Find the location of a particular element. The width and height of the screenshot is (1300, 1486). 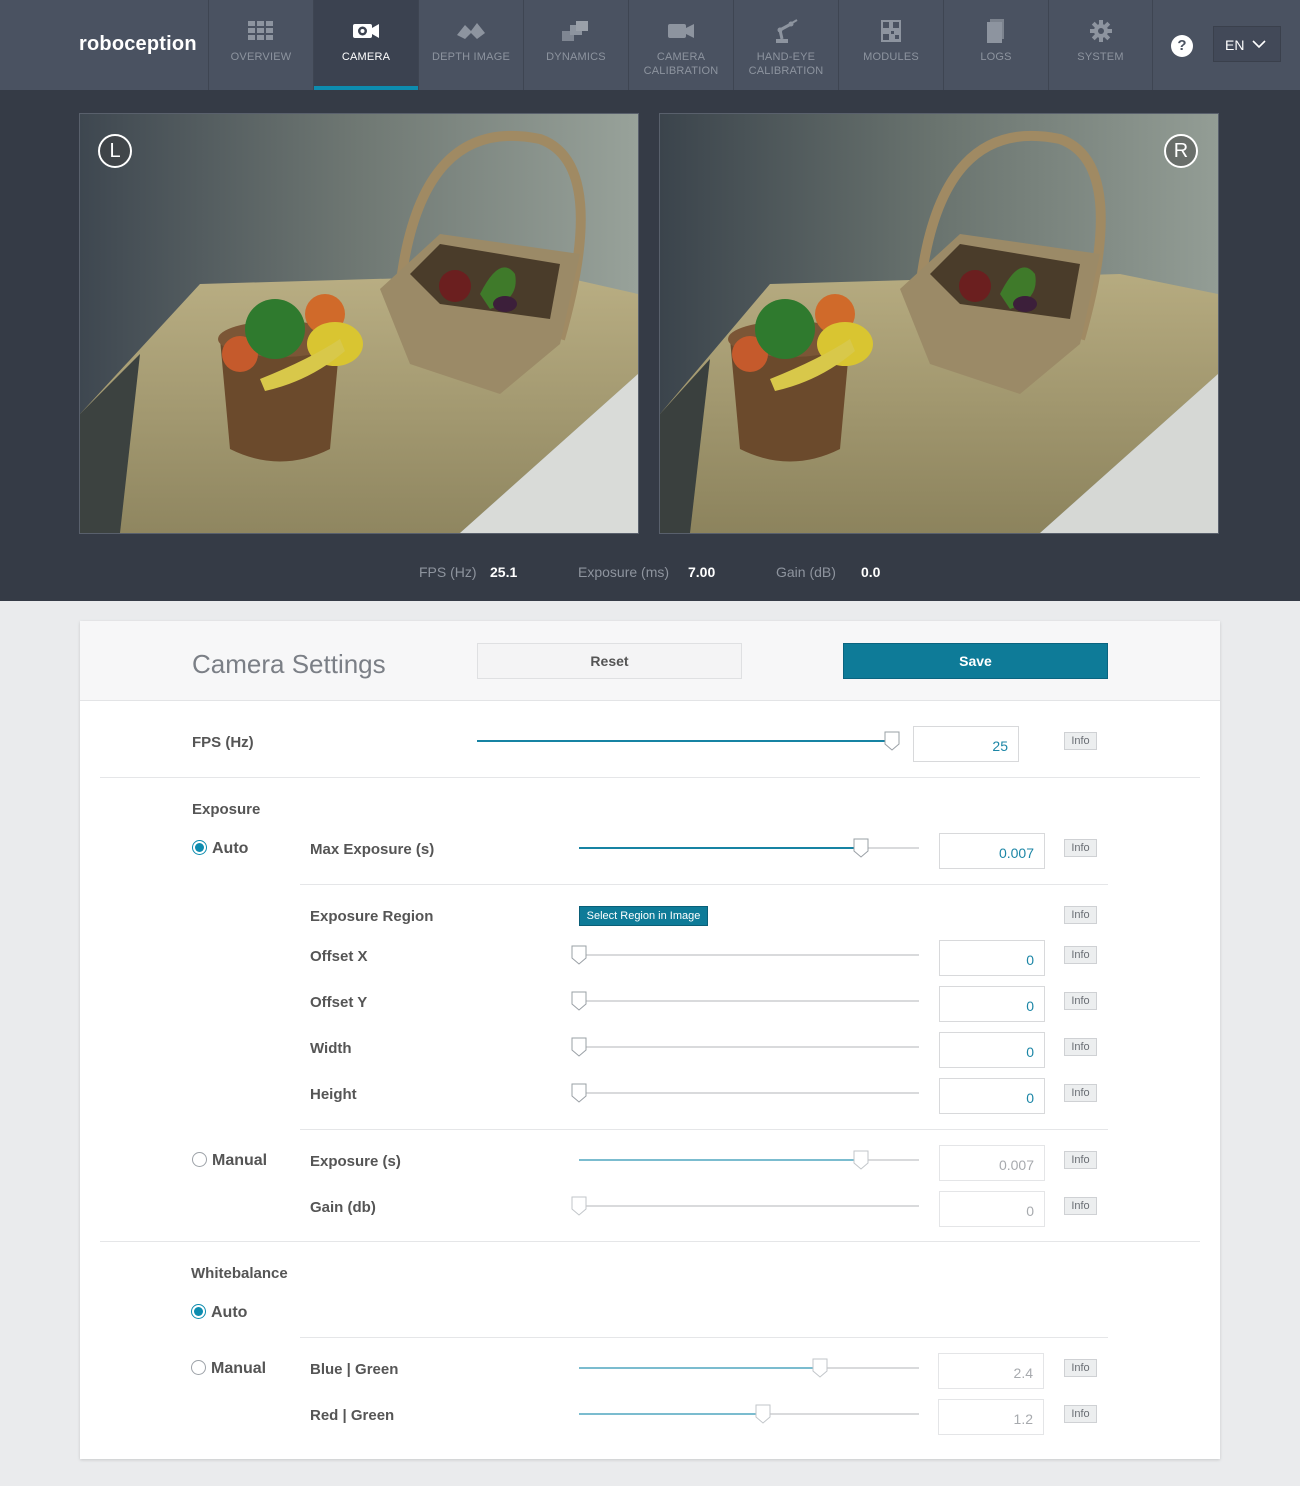

fps-input: 25 is located at coordinates (966, 744).